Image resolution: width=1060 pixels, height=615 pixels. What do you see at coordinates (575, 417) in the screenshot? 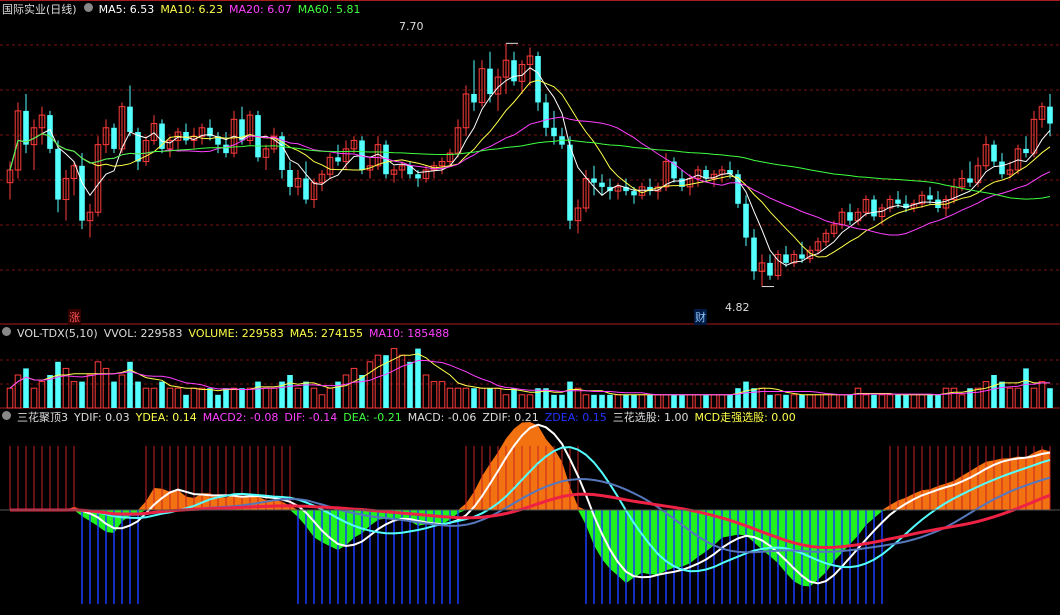
I see `zdea-label: ZDEA: 0.15` at bounding box center [575, 417].